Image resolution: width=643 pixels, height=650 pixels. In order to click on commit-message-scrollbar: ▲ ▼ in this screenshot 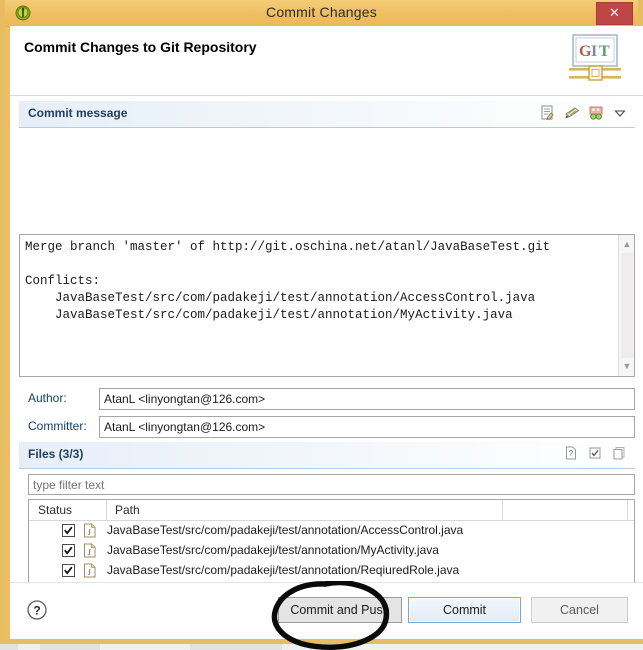, I will do `click(626, 305)`.